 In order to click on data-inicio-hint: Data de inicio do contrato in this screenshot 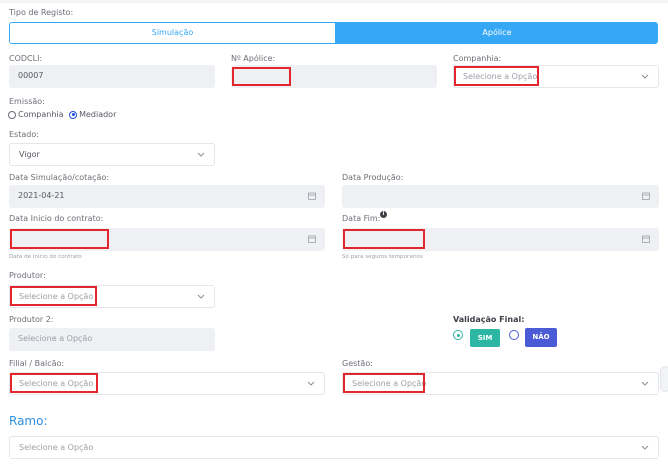, I will do `click(45, 257)`.